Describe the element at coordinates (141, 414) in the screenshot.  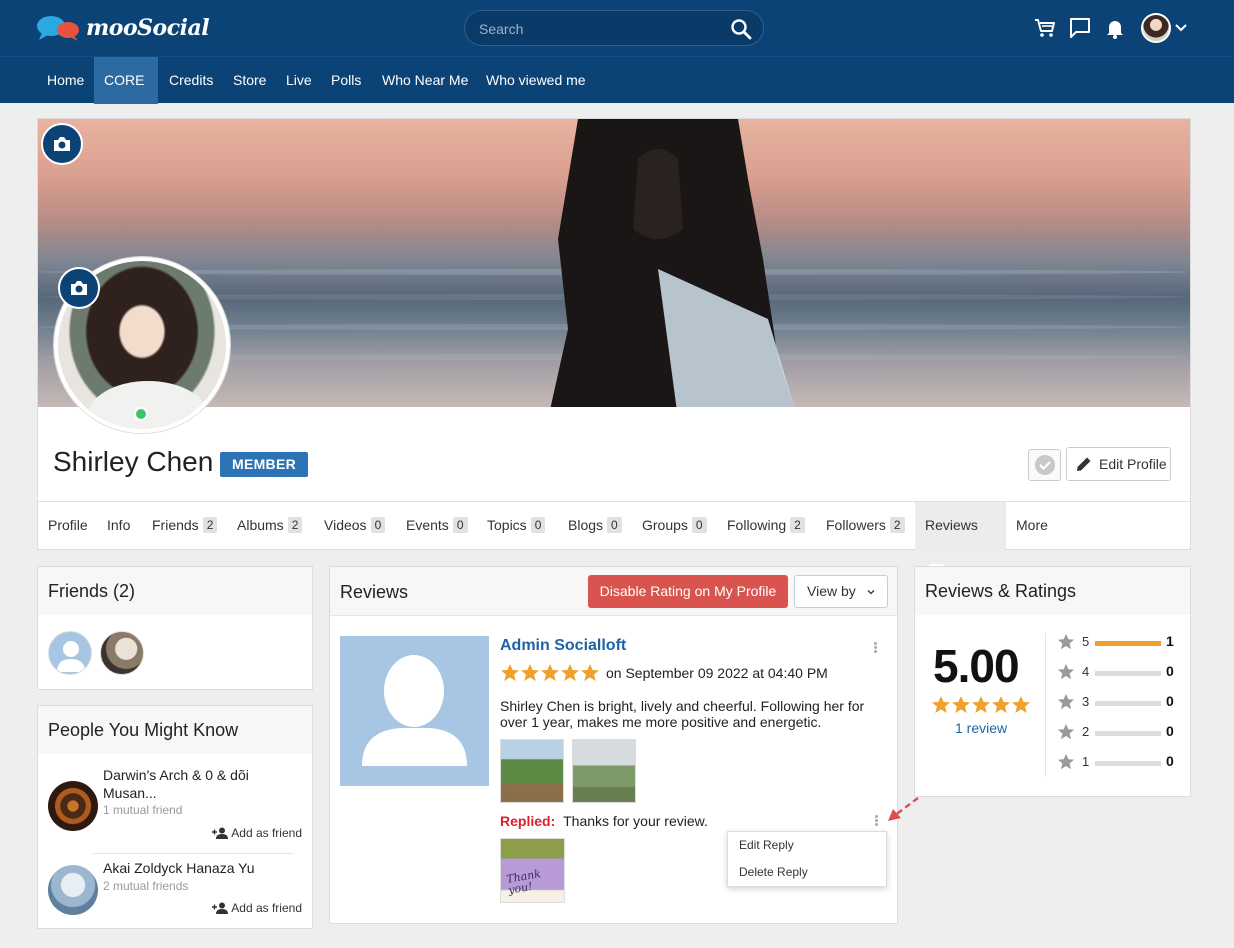
I see `online-status-indicator` at that location.